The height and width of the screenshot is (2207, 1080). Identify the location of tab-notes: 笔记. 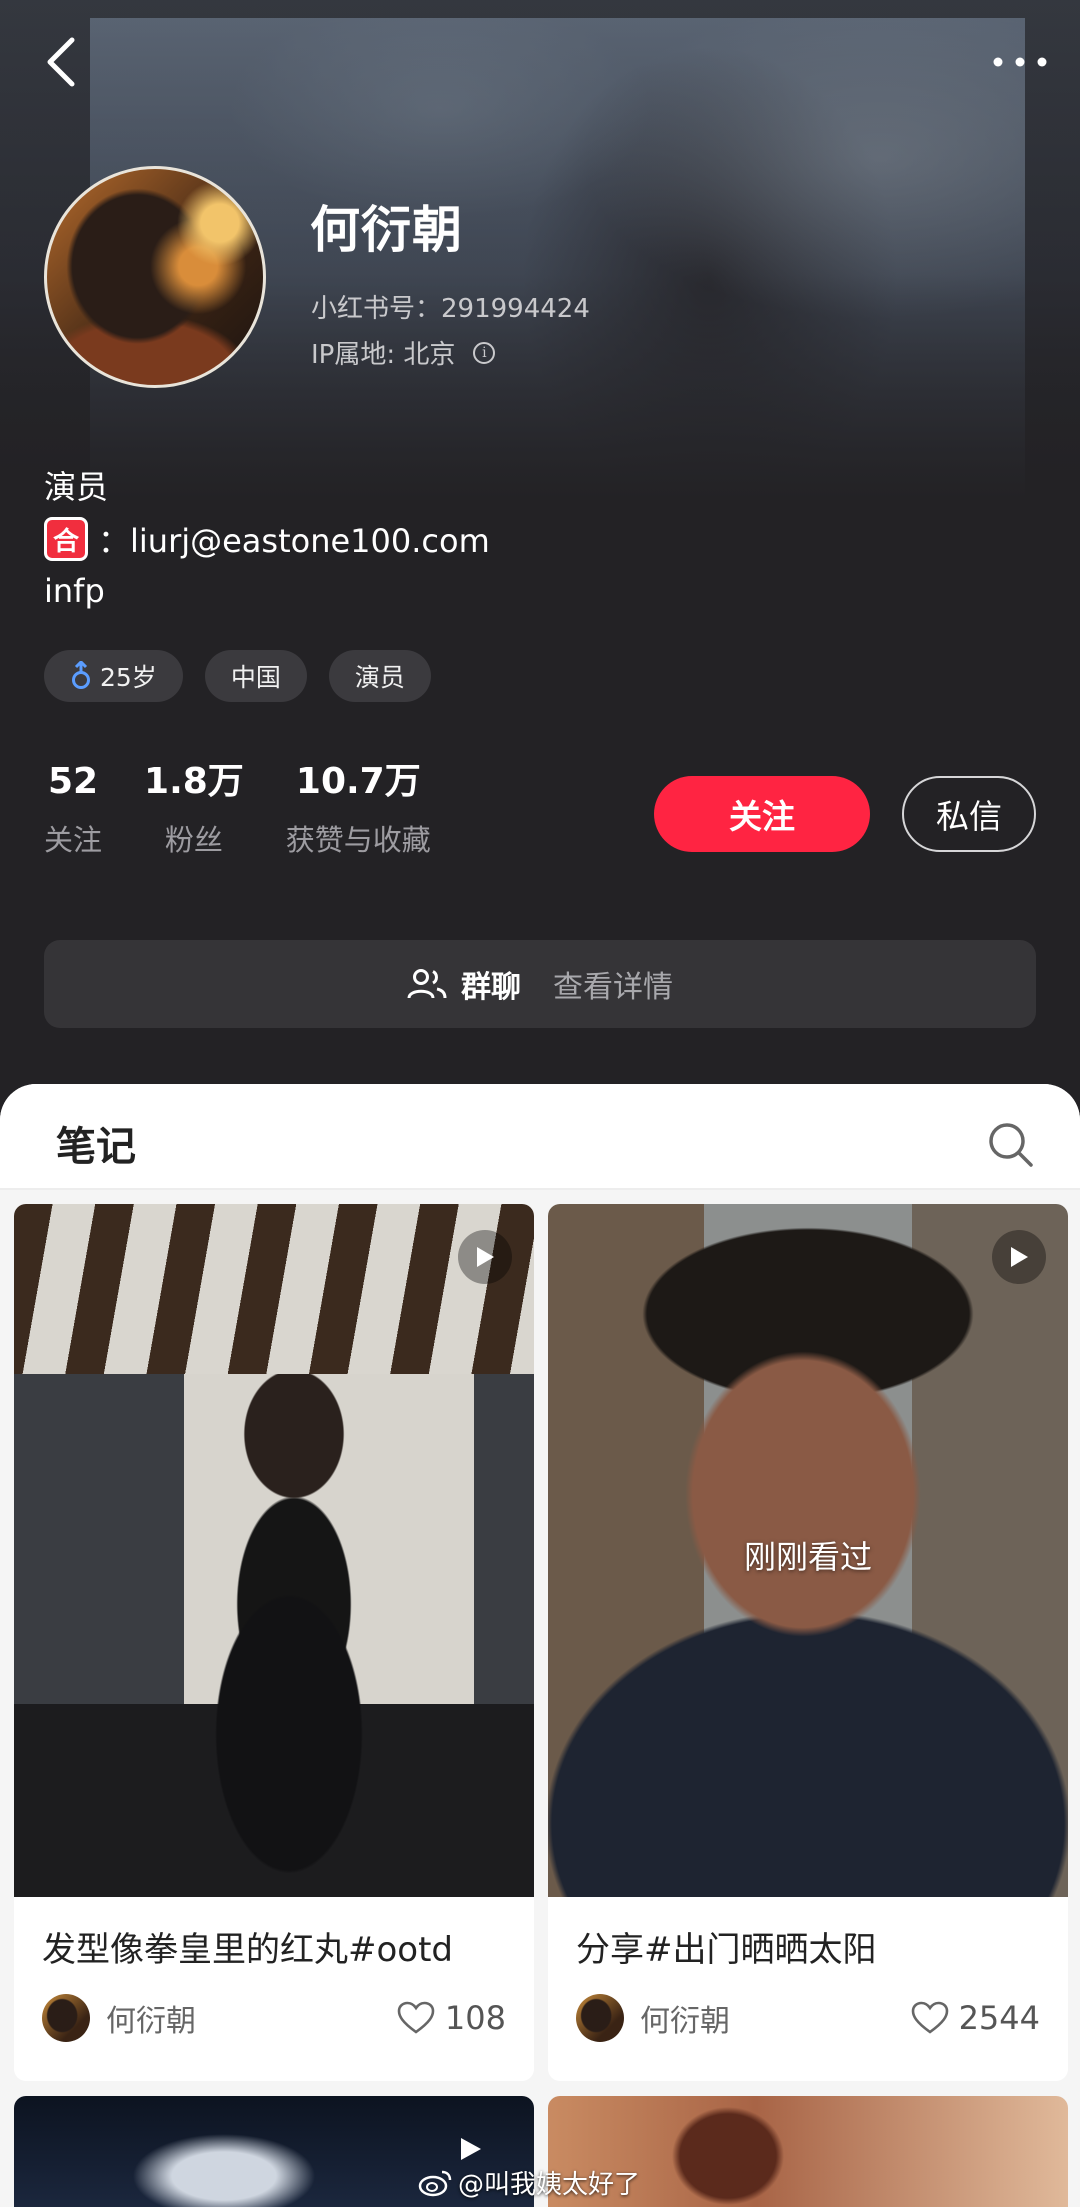
(96, 1143).